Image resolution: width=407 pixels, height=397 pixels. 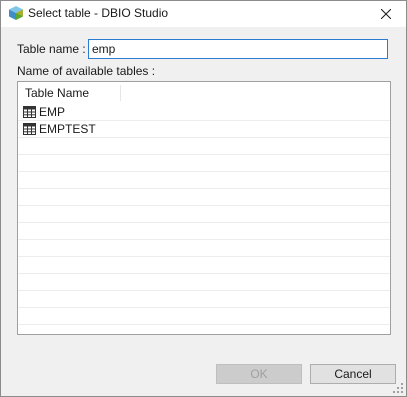 I want to click on dbio-cube-icon, so click(x=16, y=13).